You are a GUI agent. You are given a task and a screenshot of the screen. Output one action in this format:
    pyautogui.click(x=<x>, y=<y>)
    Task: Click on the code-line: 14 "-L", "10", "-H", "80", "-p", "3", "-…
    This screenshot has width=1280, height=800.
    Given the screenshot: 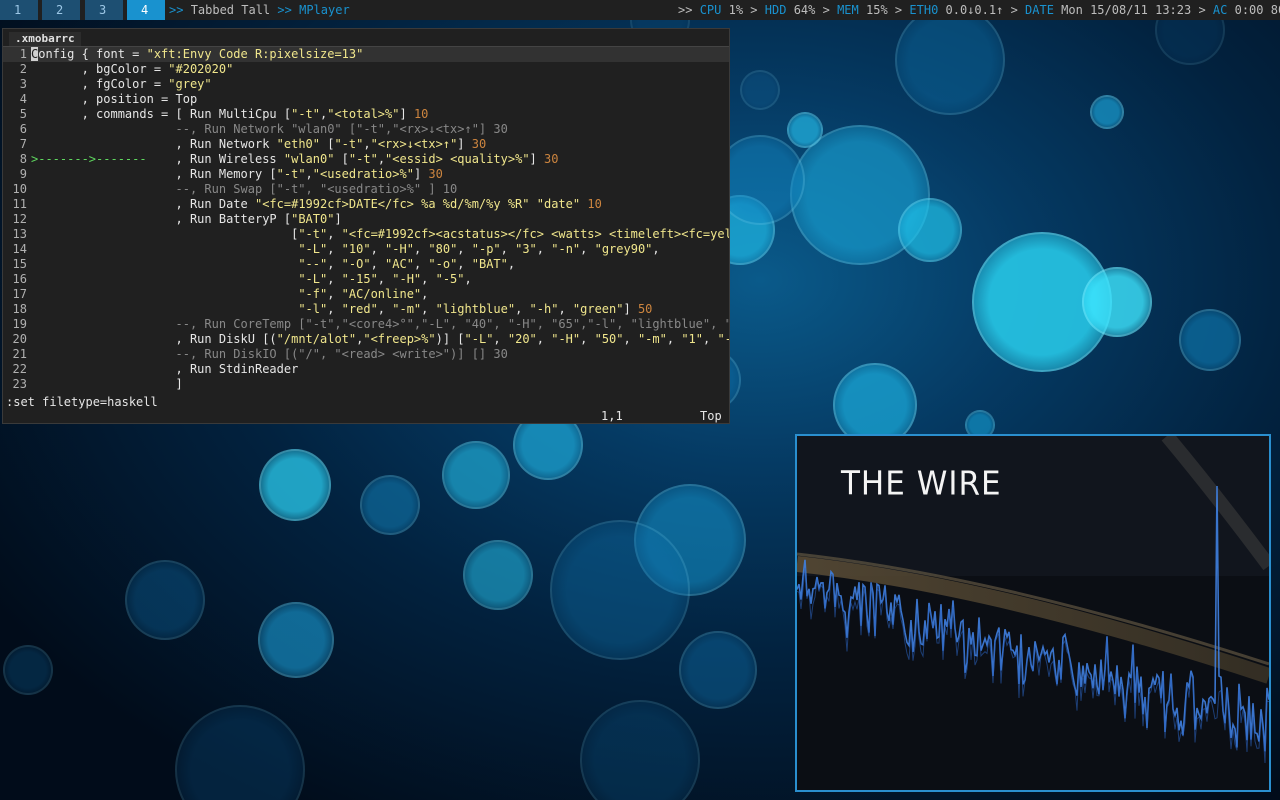 What is the action you would take?
    pyautogui.click(x=366, y=249)
    